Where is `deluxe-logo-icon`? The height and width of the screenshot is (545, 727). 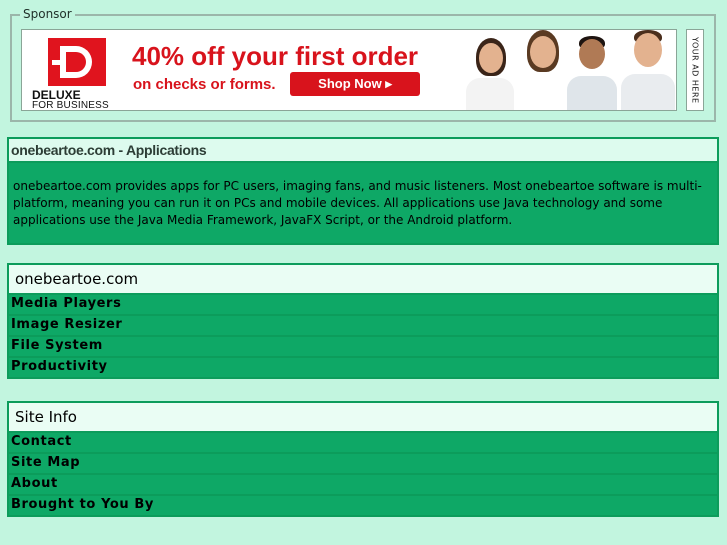 deluxe-logo-icon is located at coordinates (77, 62).